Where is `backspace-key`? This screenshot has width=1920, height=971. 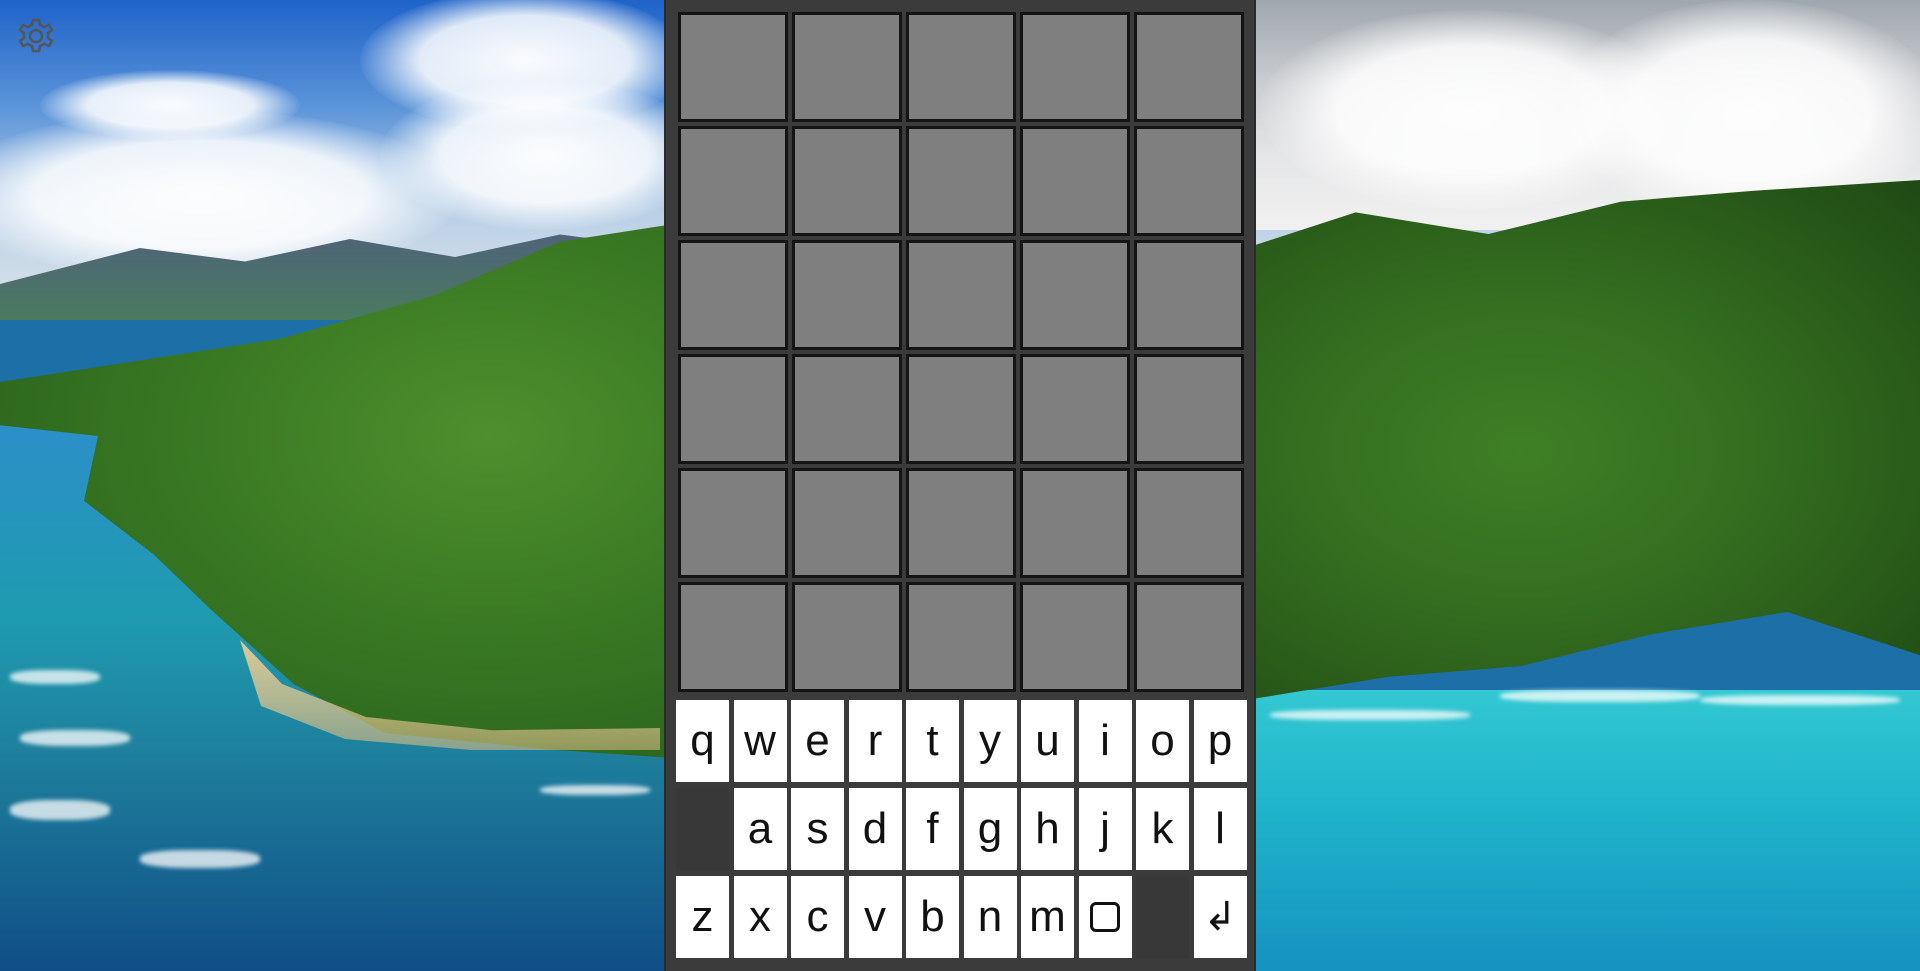 backspace-key is located at coordinates (1105, 917).